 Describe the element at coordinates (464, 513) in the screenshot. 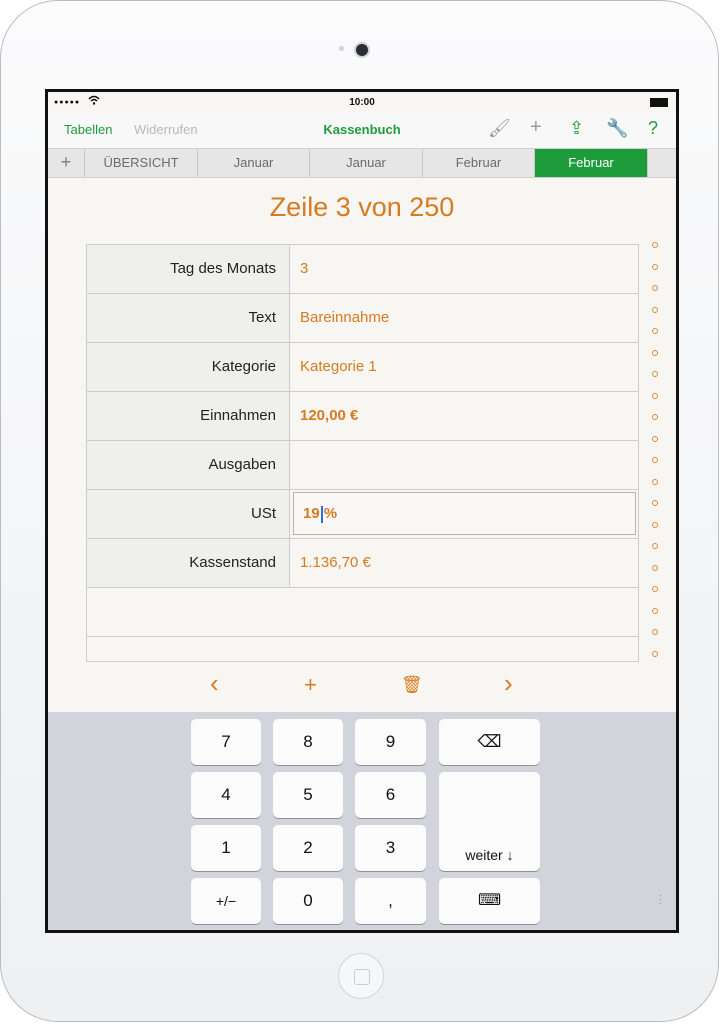

I see `ust-input-field: 19%` at that location.